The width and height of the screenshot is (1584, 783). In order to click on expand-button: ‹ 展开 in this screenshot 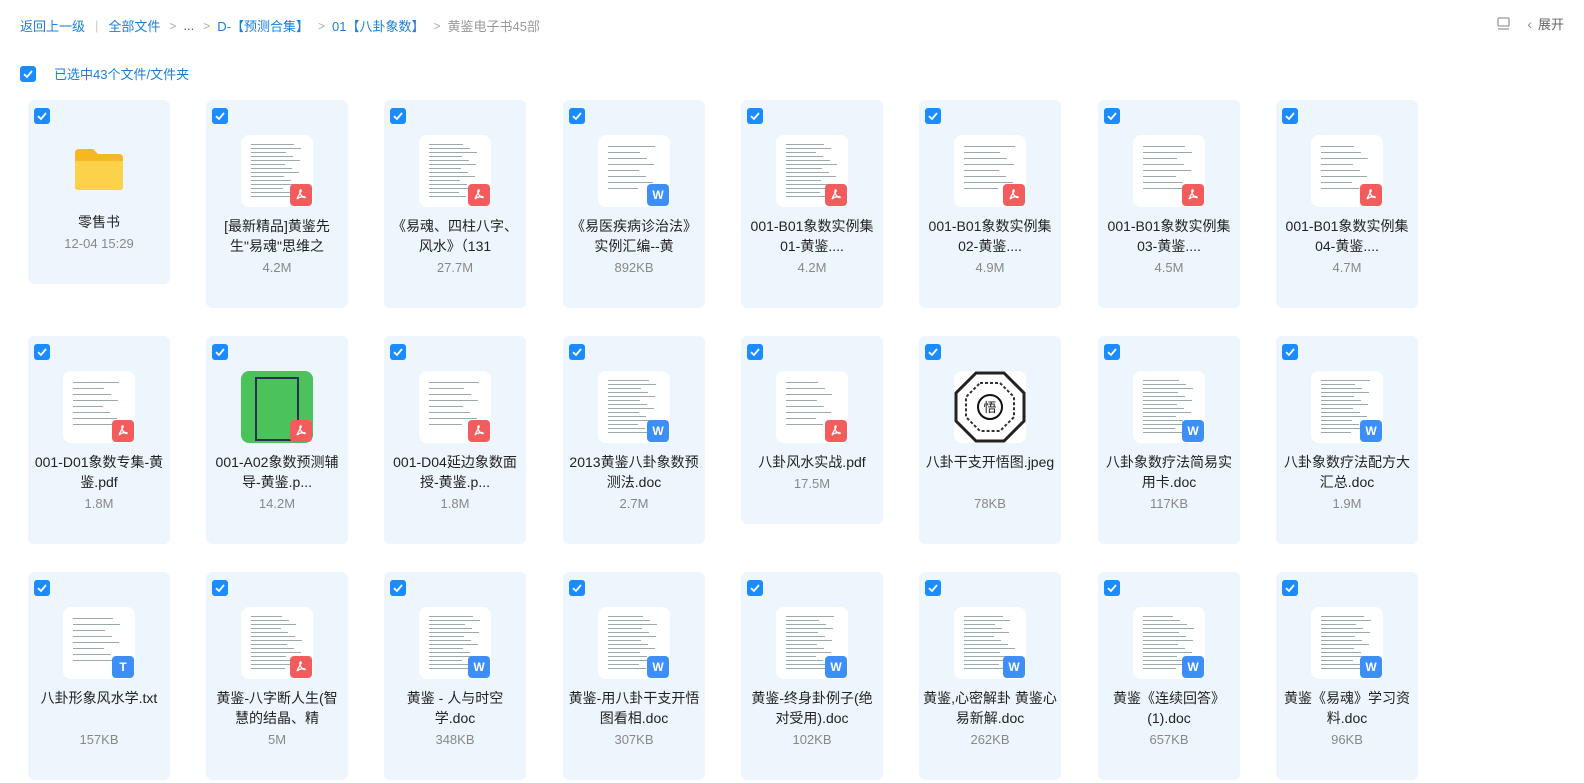, I will do `click(1545, 23)`.